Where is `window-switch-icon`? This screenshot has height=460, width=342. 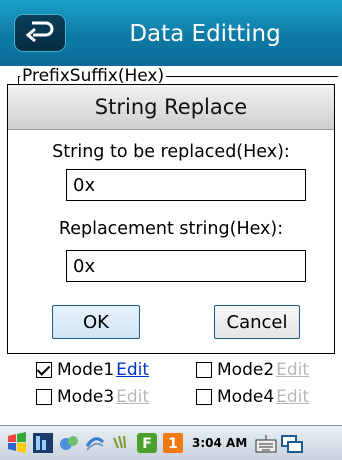 window-switch-icon is located at coordinates (292, 443).